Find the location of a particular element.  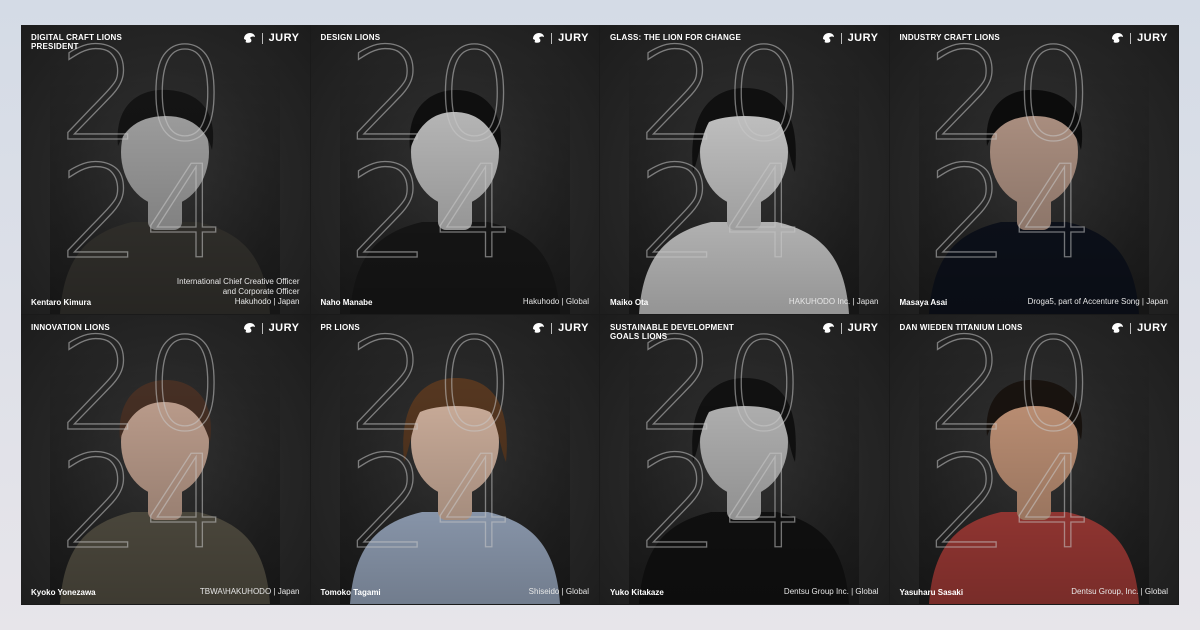

juror-name: Yuko Kitakaze is located at coordinates (637, 592).